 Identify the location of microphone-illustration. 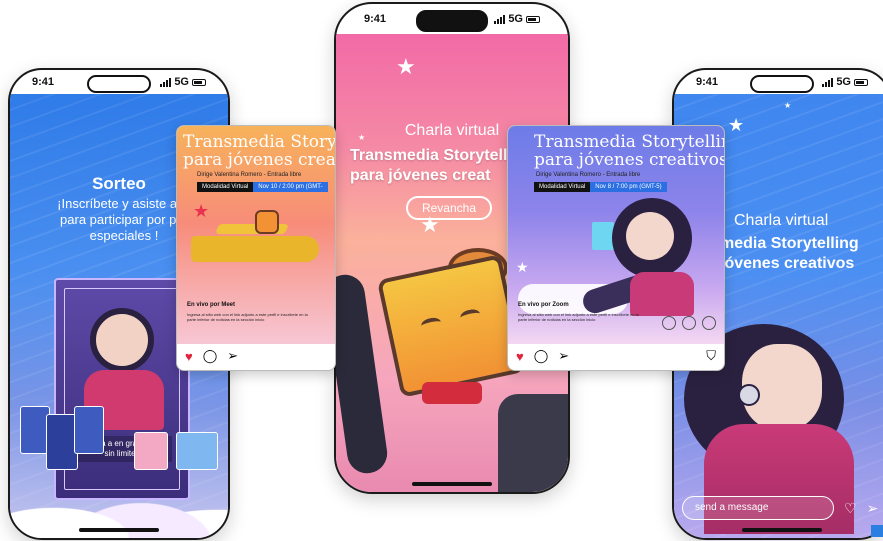
(749, 395).